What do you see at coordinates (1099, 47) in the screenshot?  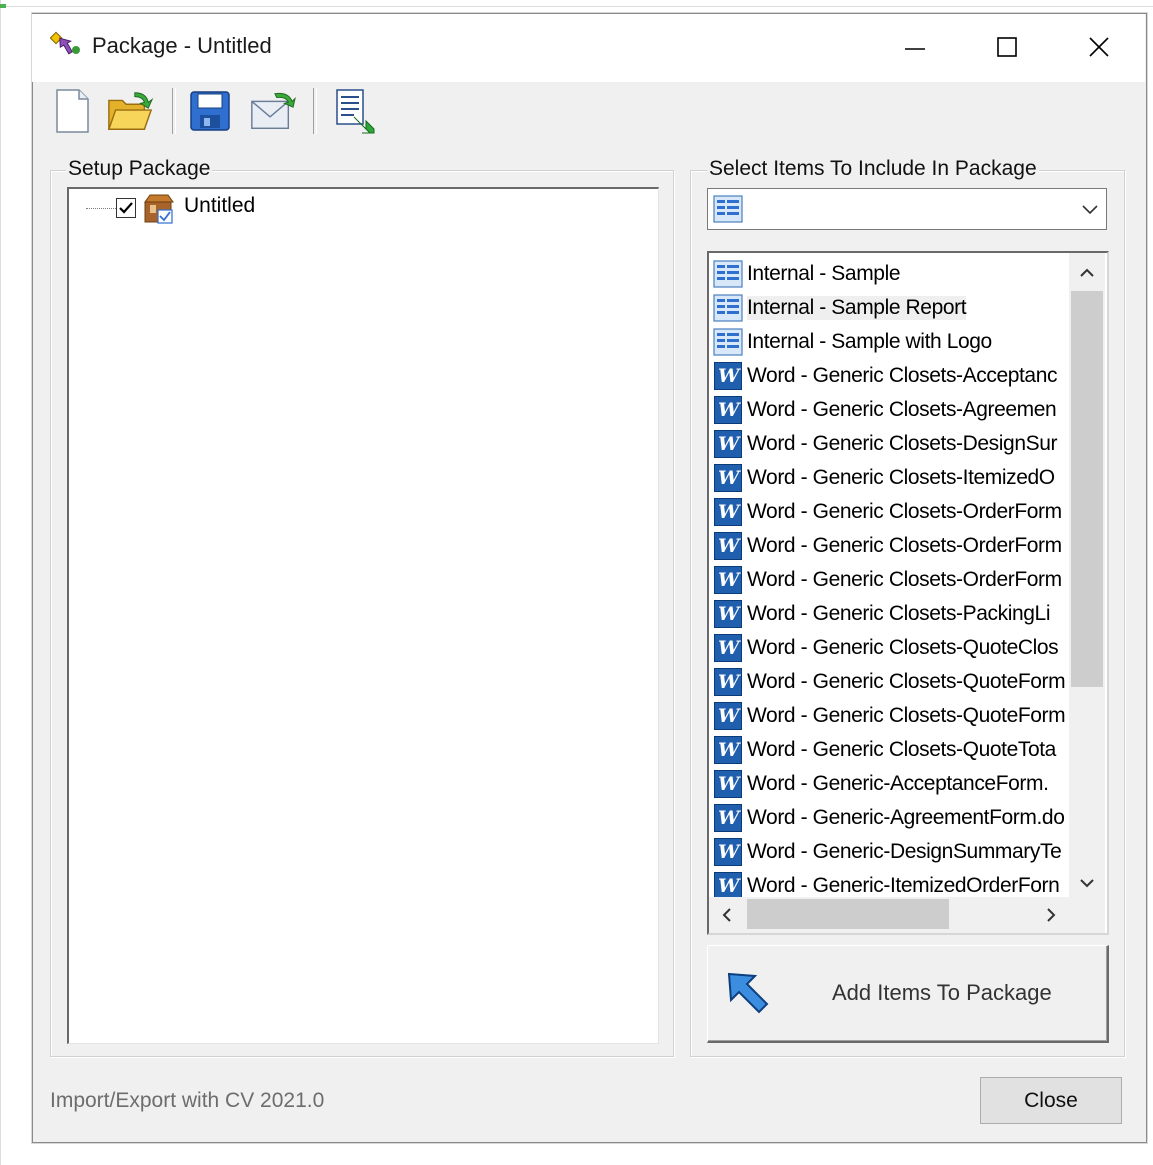 I see `close-window-button` at bounding box center [1099, 47].